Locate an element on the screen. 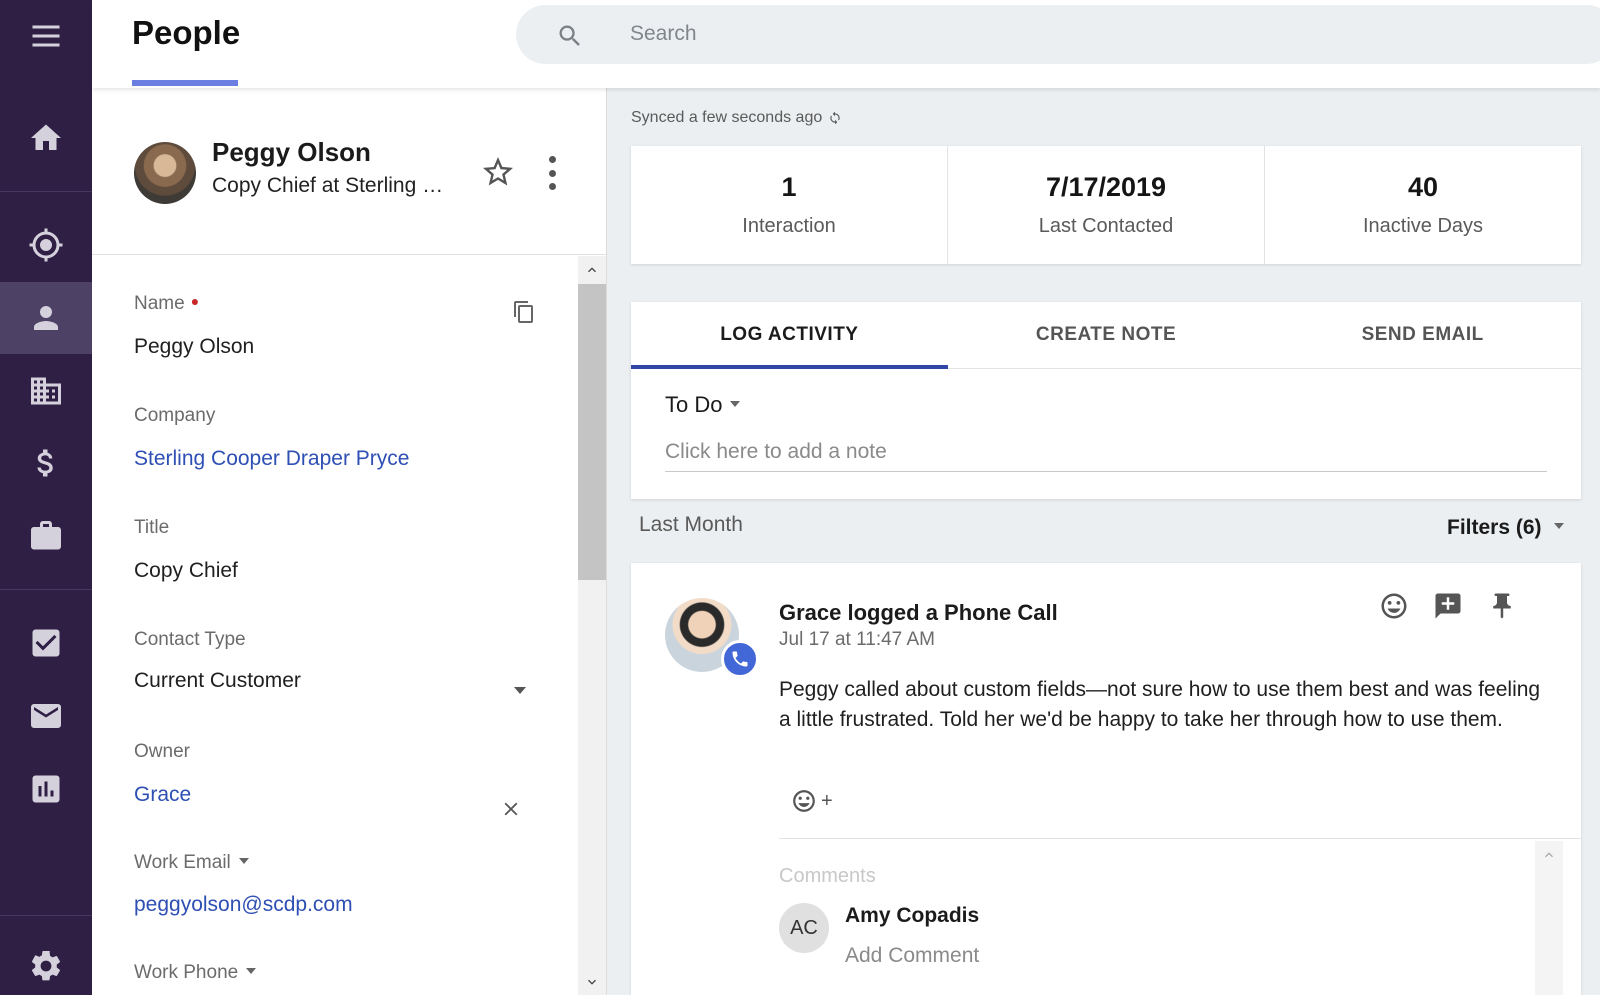 Image resolution: width=1600 pixels, height=995 pixels. home-icon is located at coordinates (46, 137).